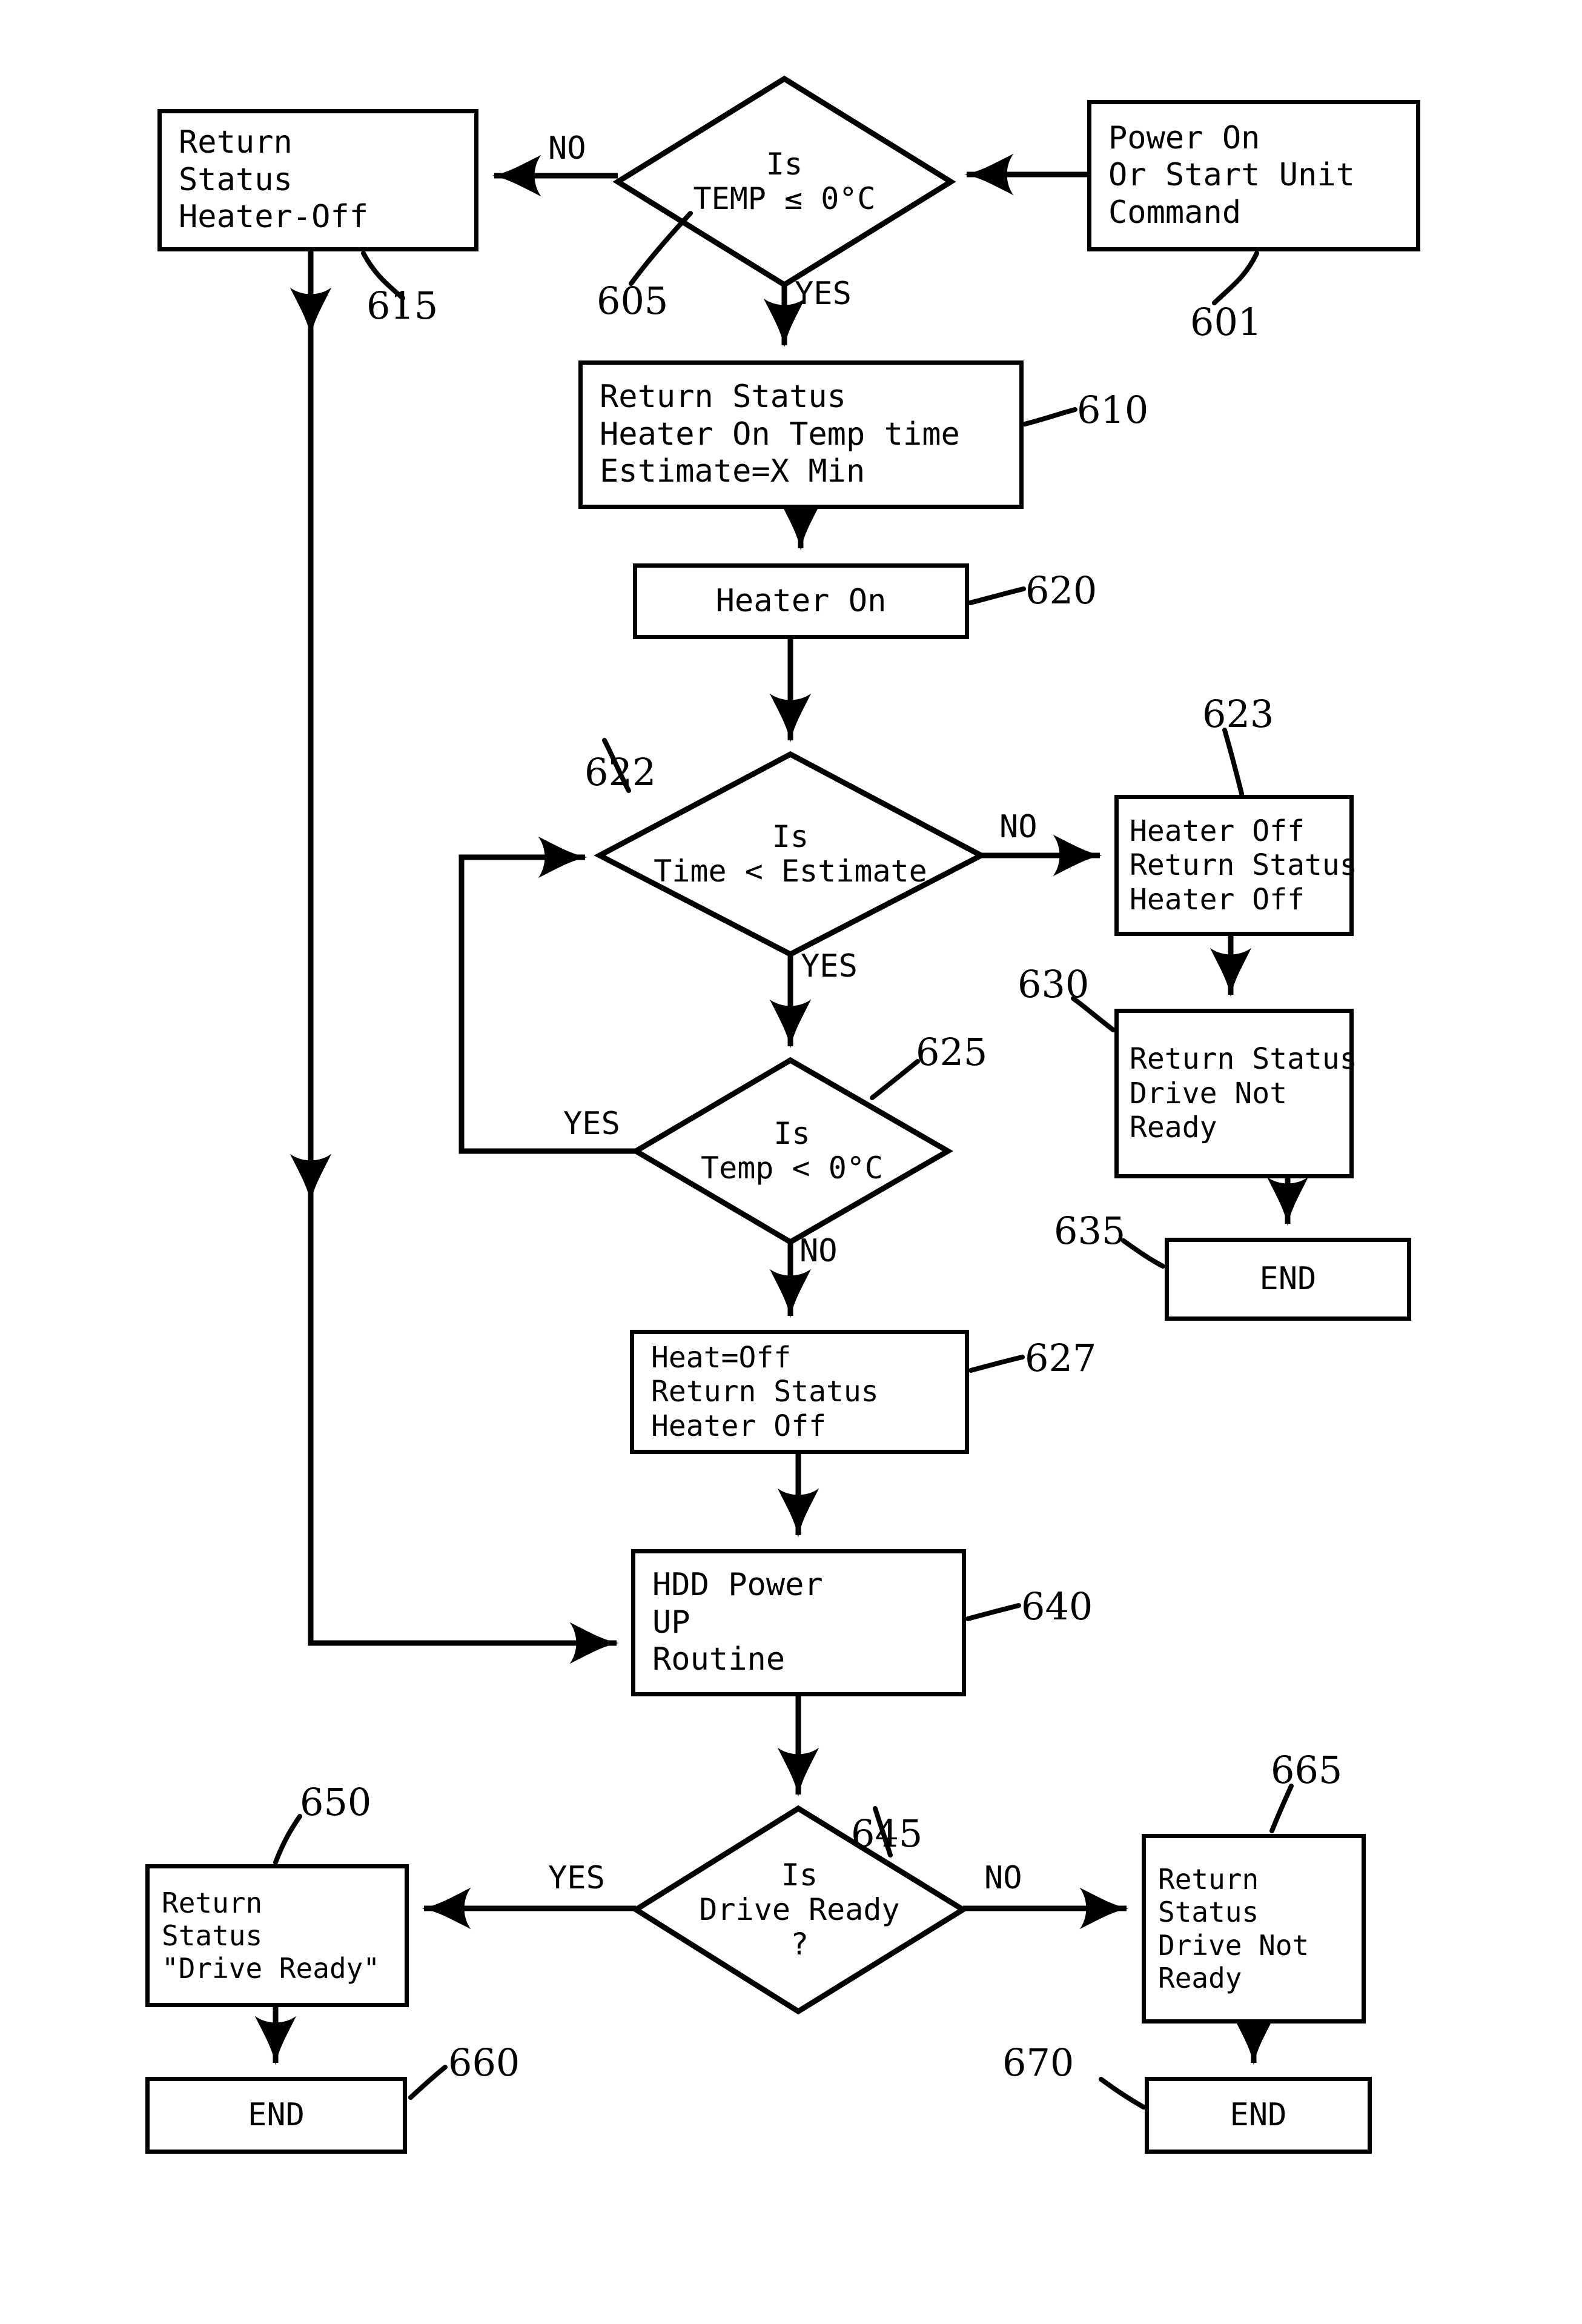  What do you see at coordinates (799, 1876) in the screenshot?
I see `node-645-line1: Is` at bounding box center [799, 1876].